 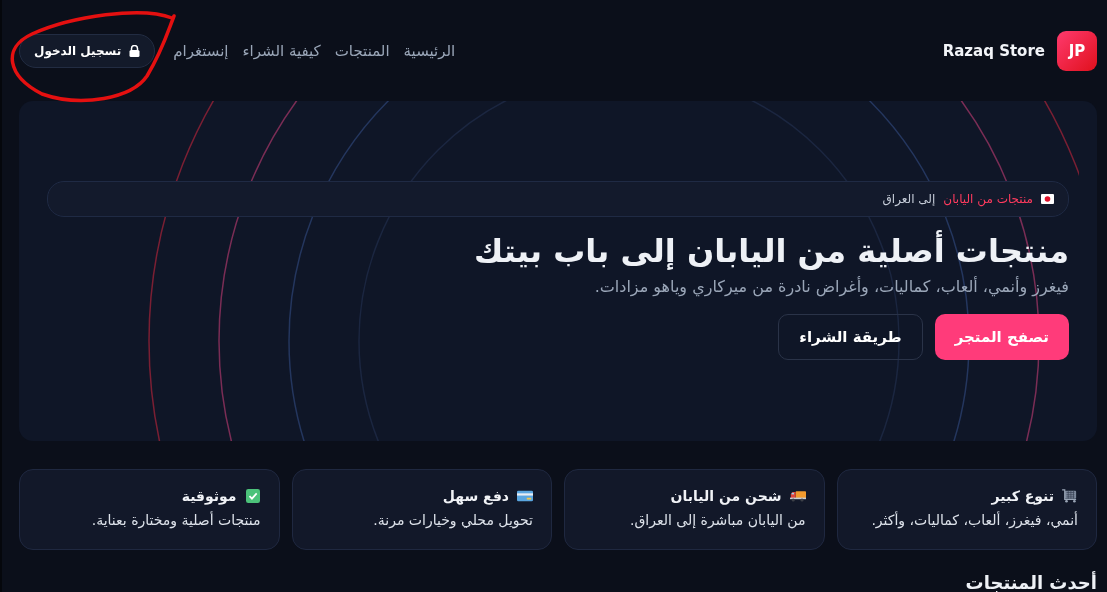 I want to click on login-button: تسجيل الدخول, so click(x=87, y=50).